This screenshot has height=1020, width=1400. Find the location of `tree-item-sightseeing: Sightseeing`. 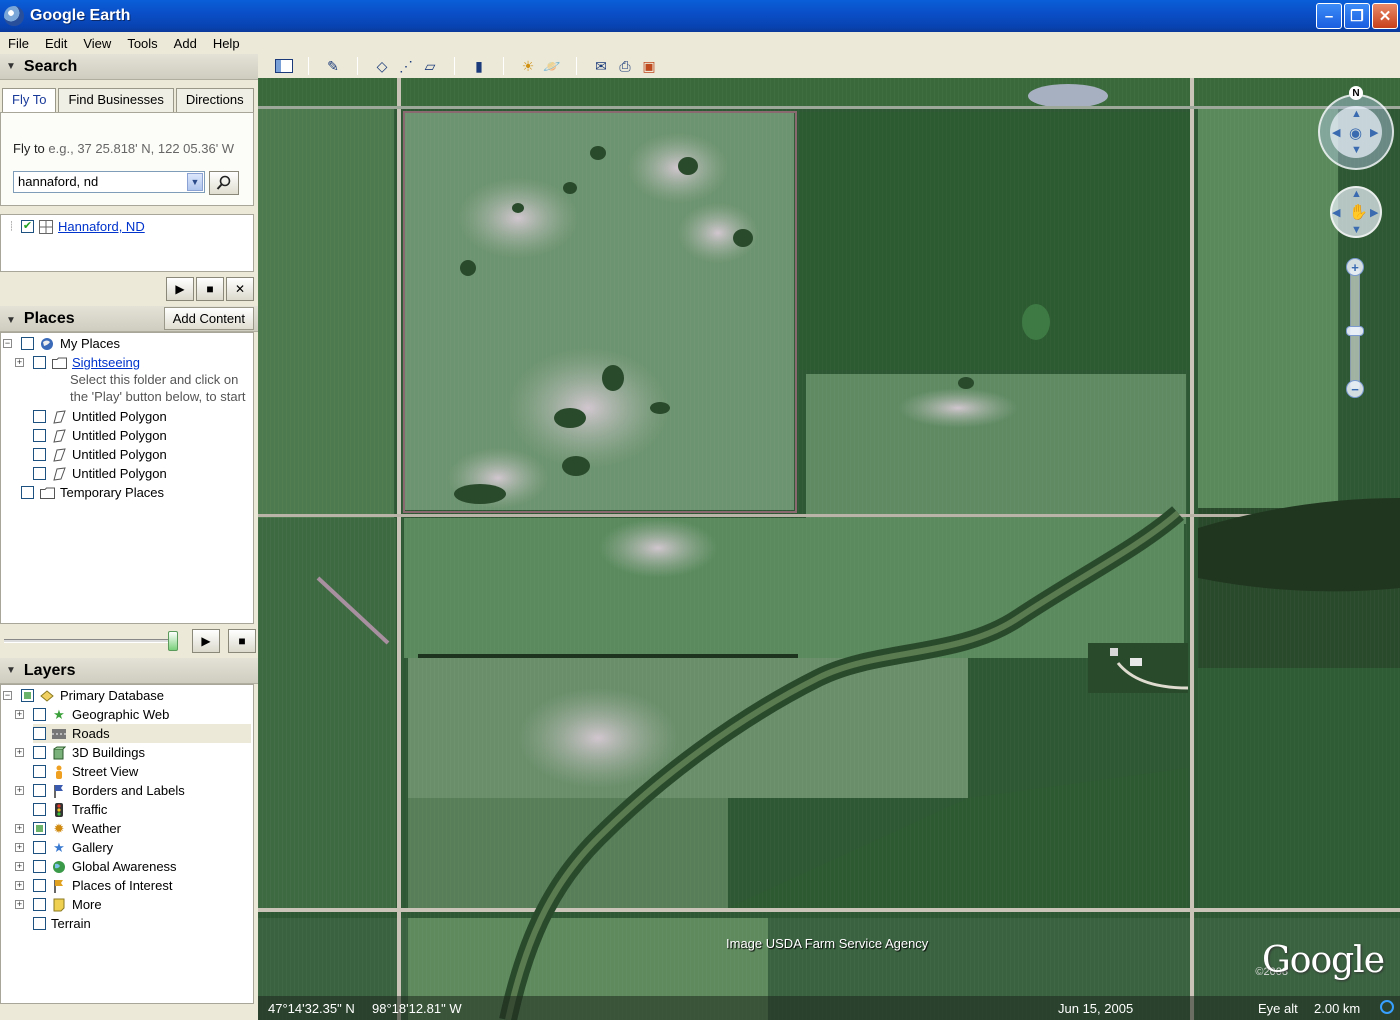

tree-item-sightseeing: Sightseeing is located at coordinates (86, 362).